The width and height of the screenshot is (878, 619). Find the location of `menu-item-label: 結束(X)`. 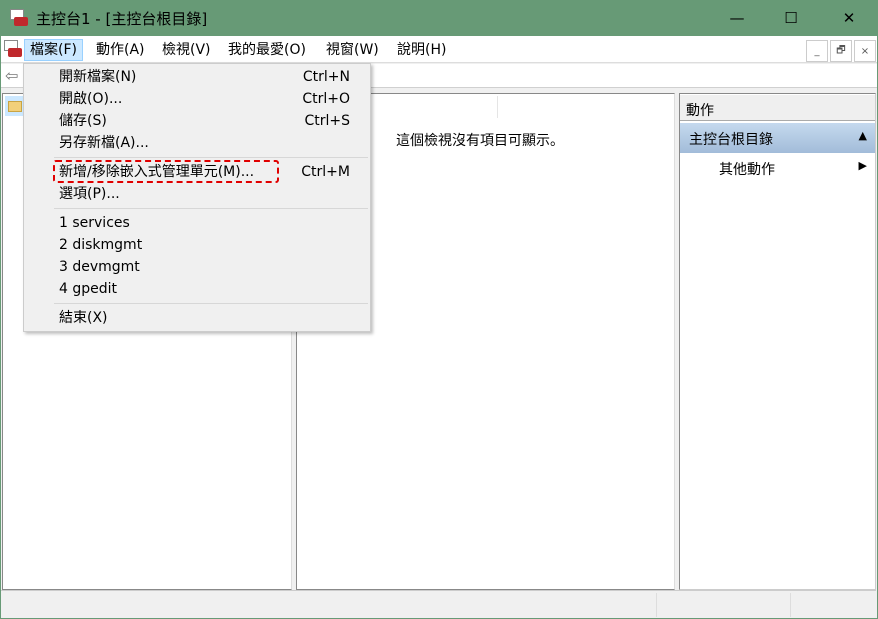

menu-item-label: 結束(X) is located at coordinates (83, 318).